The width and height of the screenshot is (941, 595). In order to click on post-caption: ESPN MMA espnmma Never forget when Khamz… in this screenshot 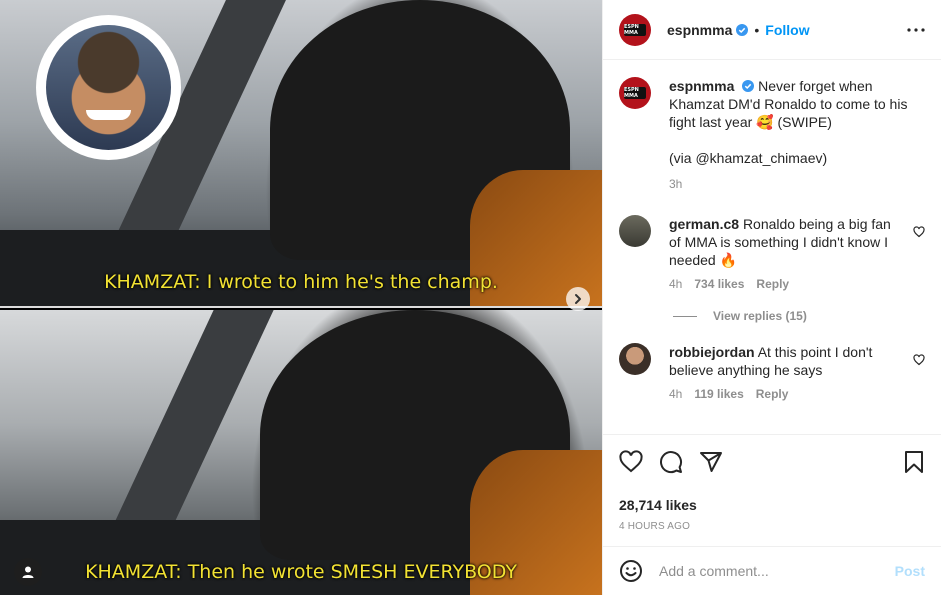, I will do `click(772, 135)`.